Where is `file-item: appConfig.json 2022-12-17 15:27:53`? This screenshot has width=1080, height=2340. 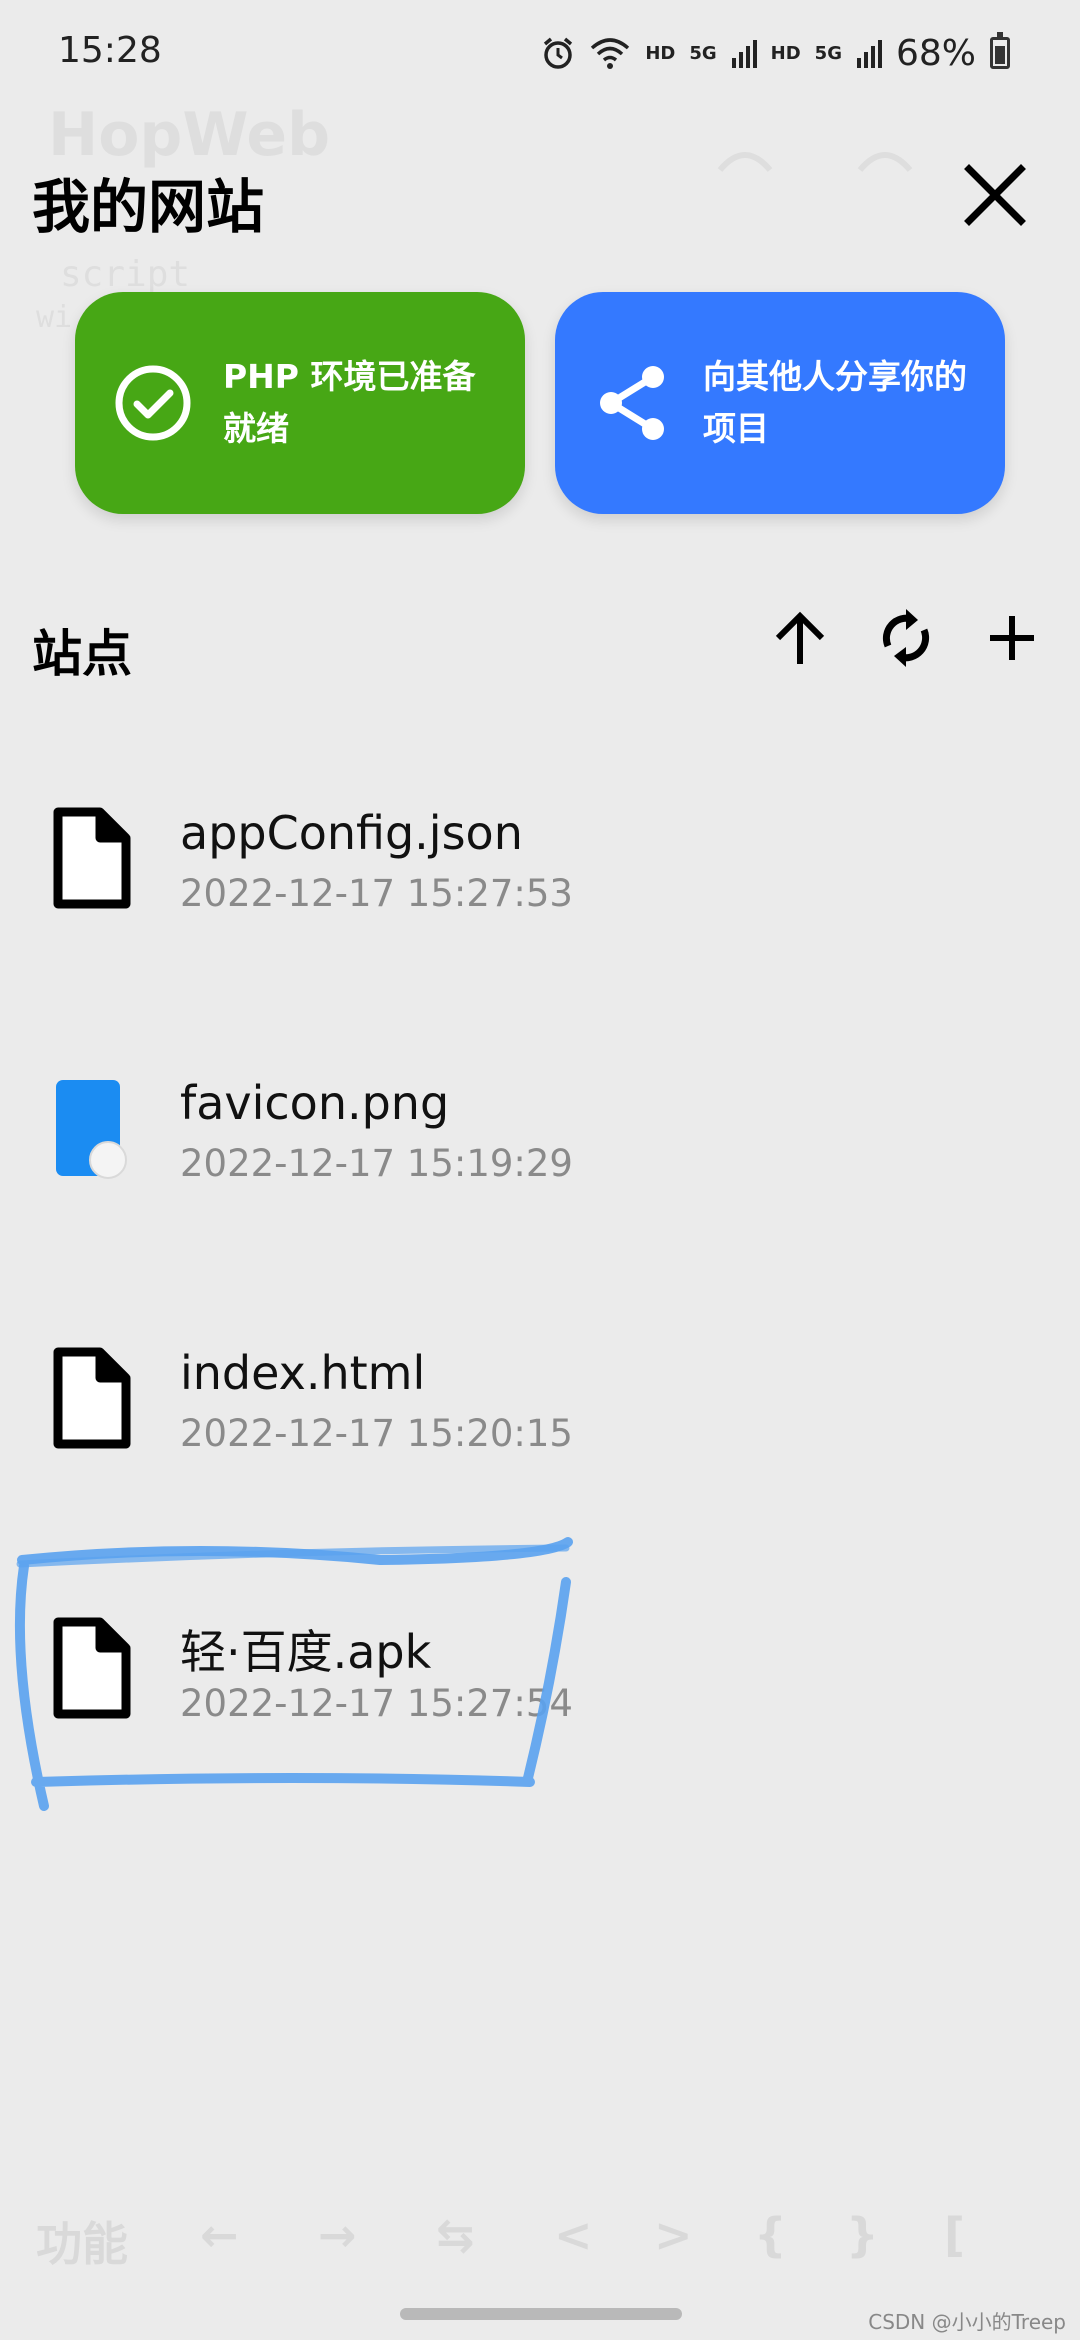
file-item: appConfig.json 2022-12-17 15:27:53 is located at coordinates (540, 901).